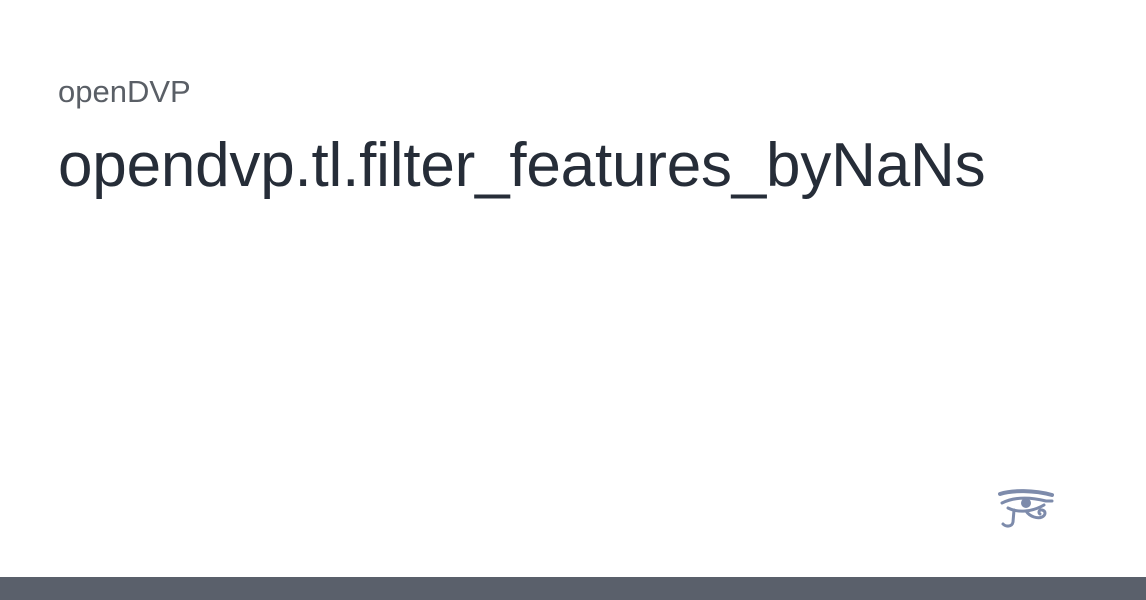  What do you see at coordinates (522, 165) in the screenshot?
I see `page-title: opendvp.tl.filter_features_byNaNs` at bounding box center [522, 165].